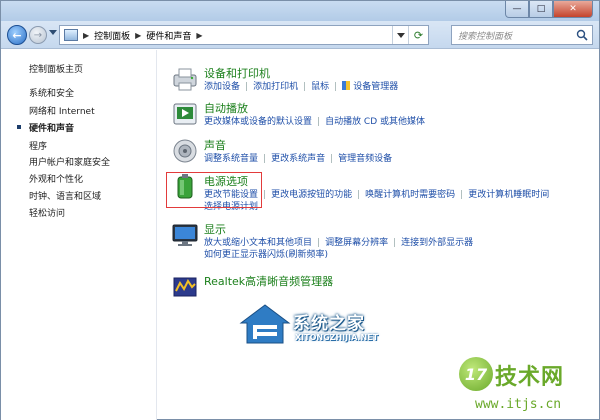 The height and width of the screenshot is (420, 600). I want to click on mouse-link: 鼠标, so click(320, 87).